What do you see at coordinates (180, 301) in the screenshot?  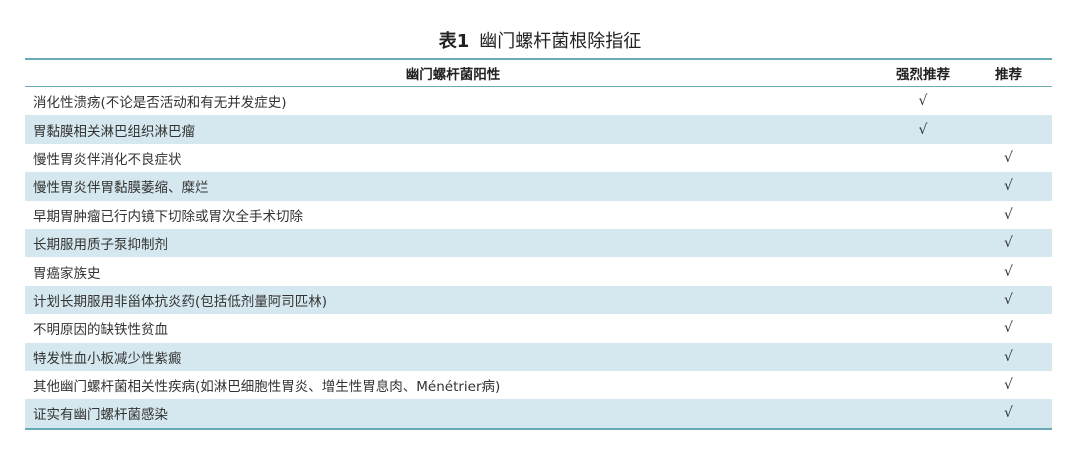 I see `condition-cell: 计划长期服用非甾体抗炎药(包括低剂量阿司匹林)` at bounding box center [180, 301].